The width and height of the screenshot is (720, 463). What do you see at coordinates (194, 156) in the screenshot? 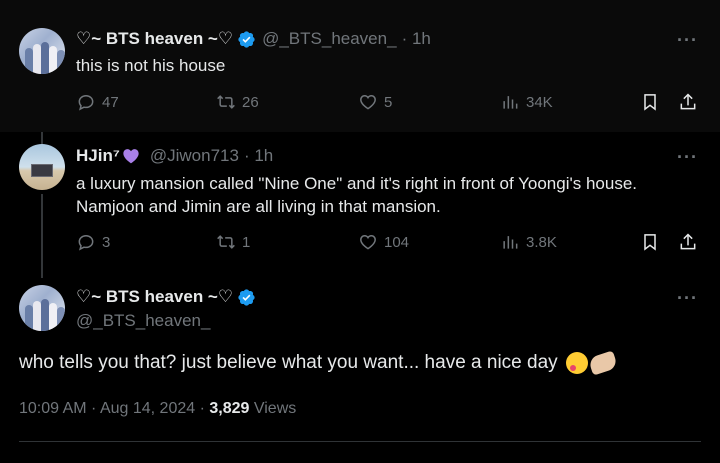
I see `handle: @Jiwon713` at bounding box center [194, 156].